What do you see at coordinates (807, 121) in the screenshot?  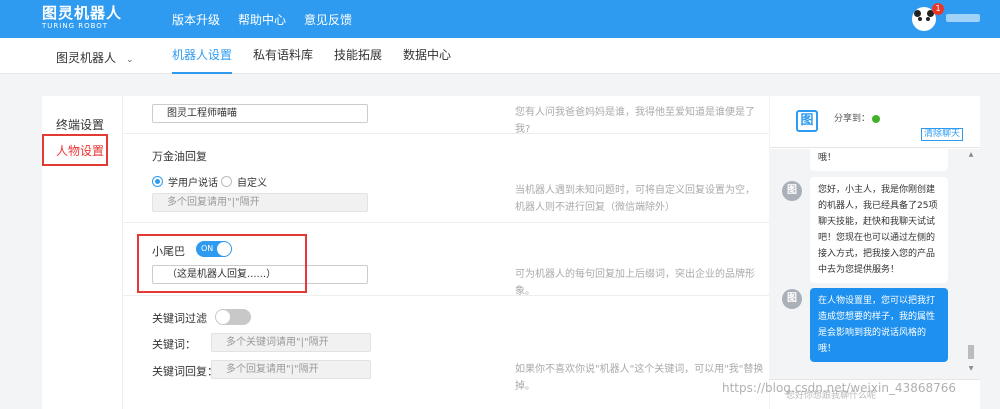 I see `turing-chat-logo-icon: 图` at bounding box center [807, 121].